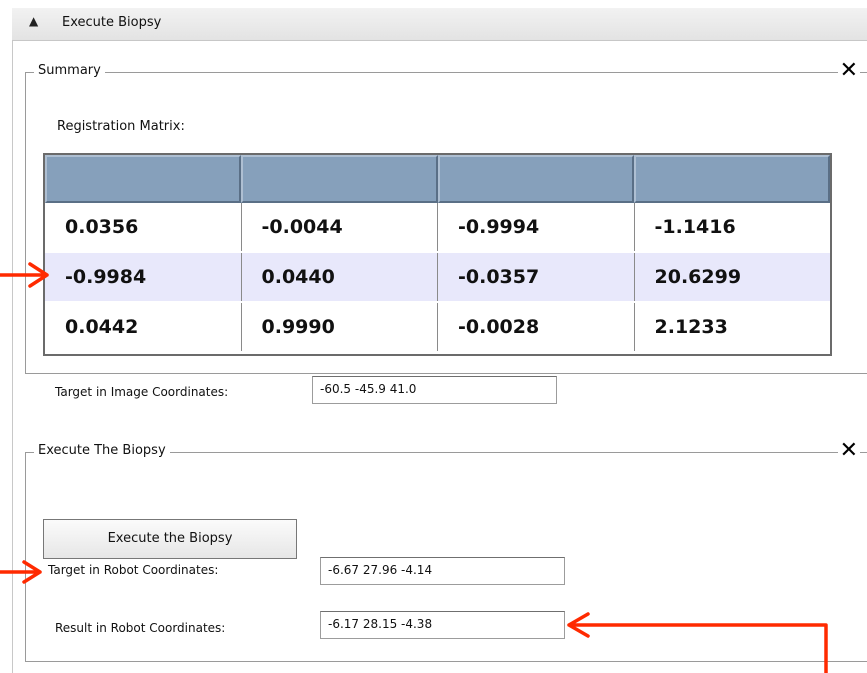  I want to click on annotation-arrow-result, so click(697, 642).